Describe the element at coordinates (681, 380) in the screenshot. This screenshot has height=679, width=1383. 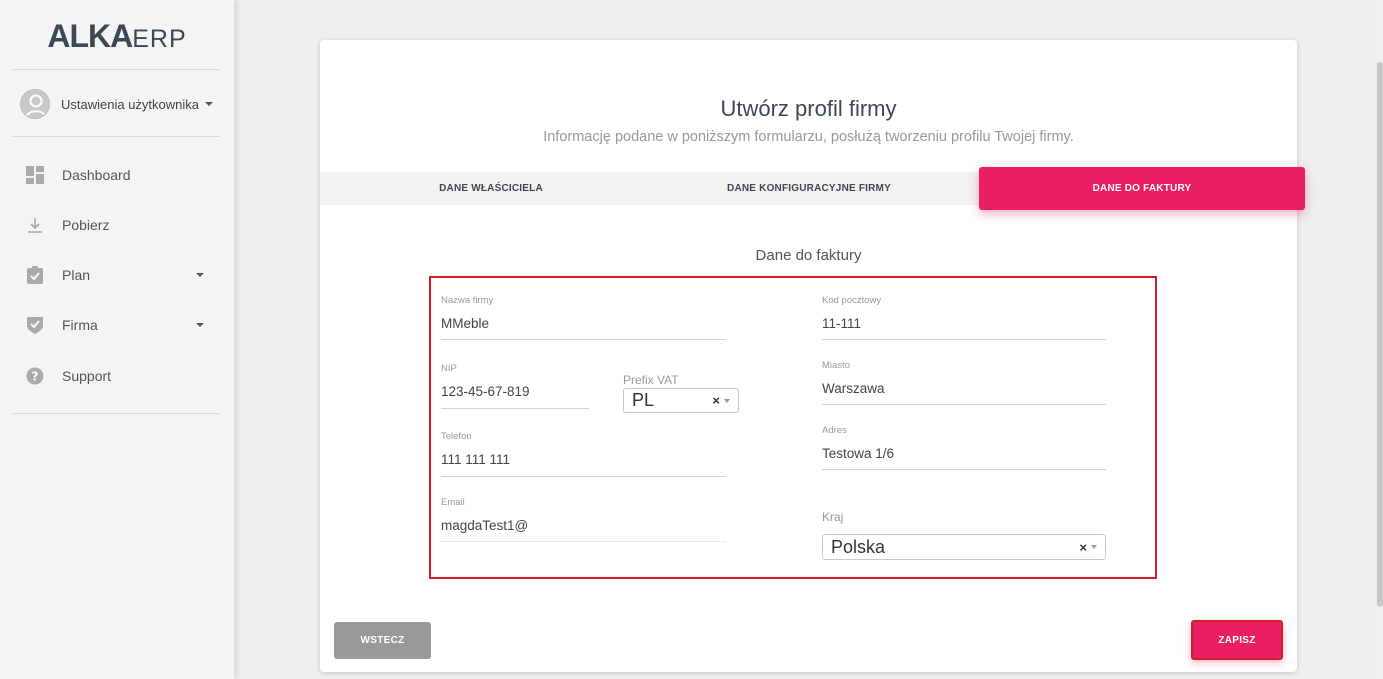
I see `vat-prefix-field: Prefix VAT` at that location.